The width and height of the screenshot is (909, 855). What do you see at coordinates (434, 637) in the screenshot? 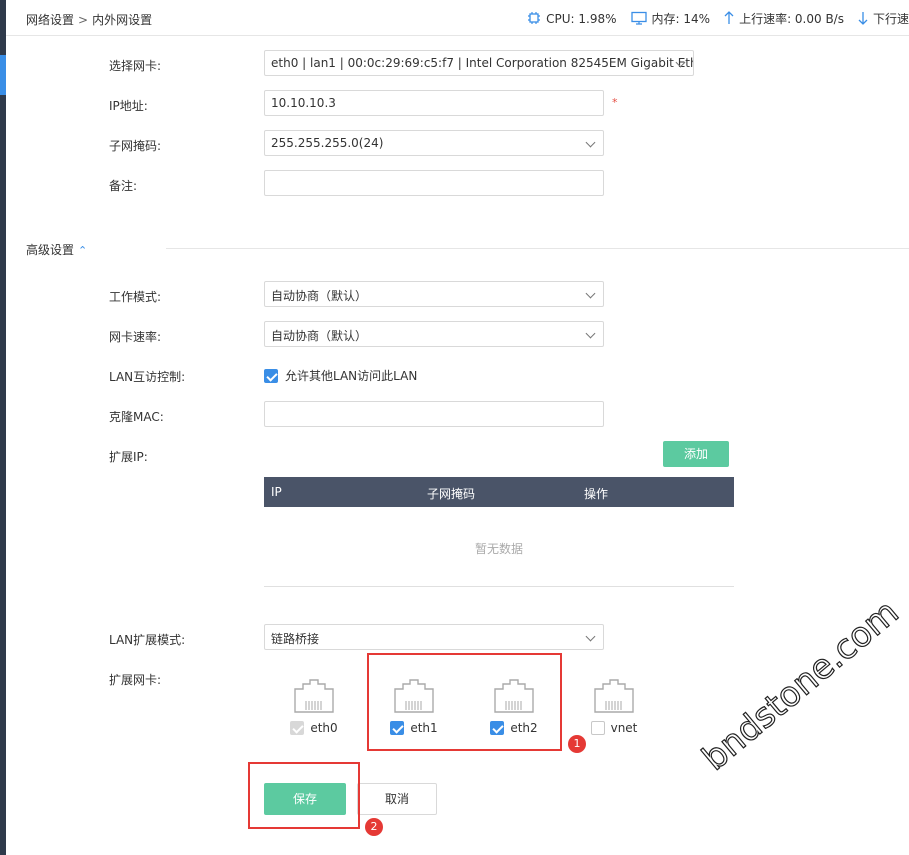
I see `lan-ext-mode-select: 链路桥接` at bounding box center [434, 637].